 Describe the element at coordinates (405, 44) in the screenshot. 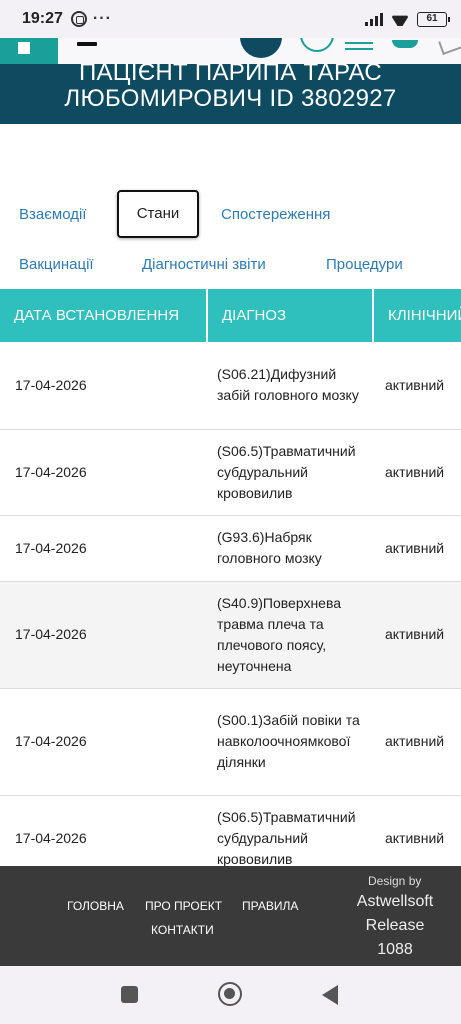

I see `stethoscope-icon` at that location.